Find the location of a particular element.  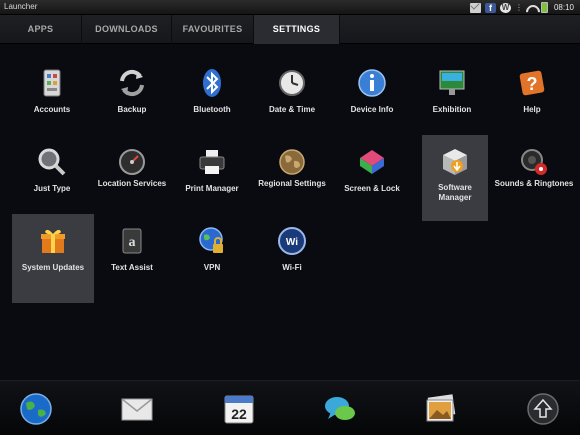

chat-bubbles-icon is located at coordinates (340, 409).